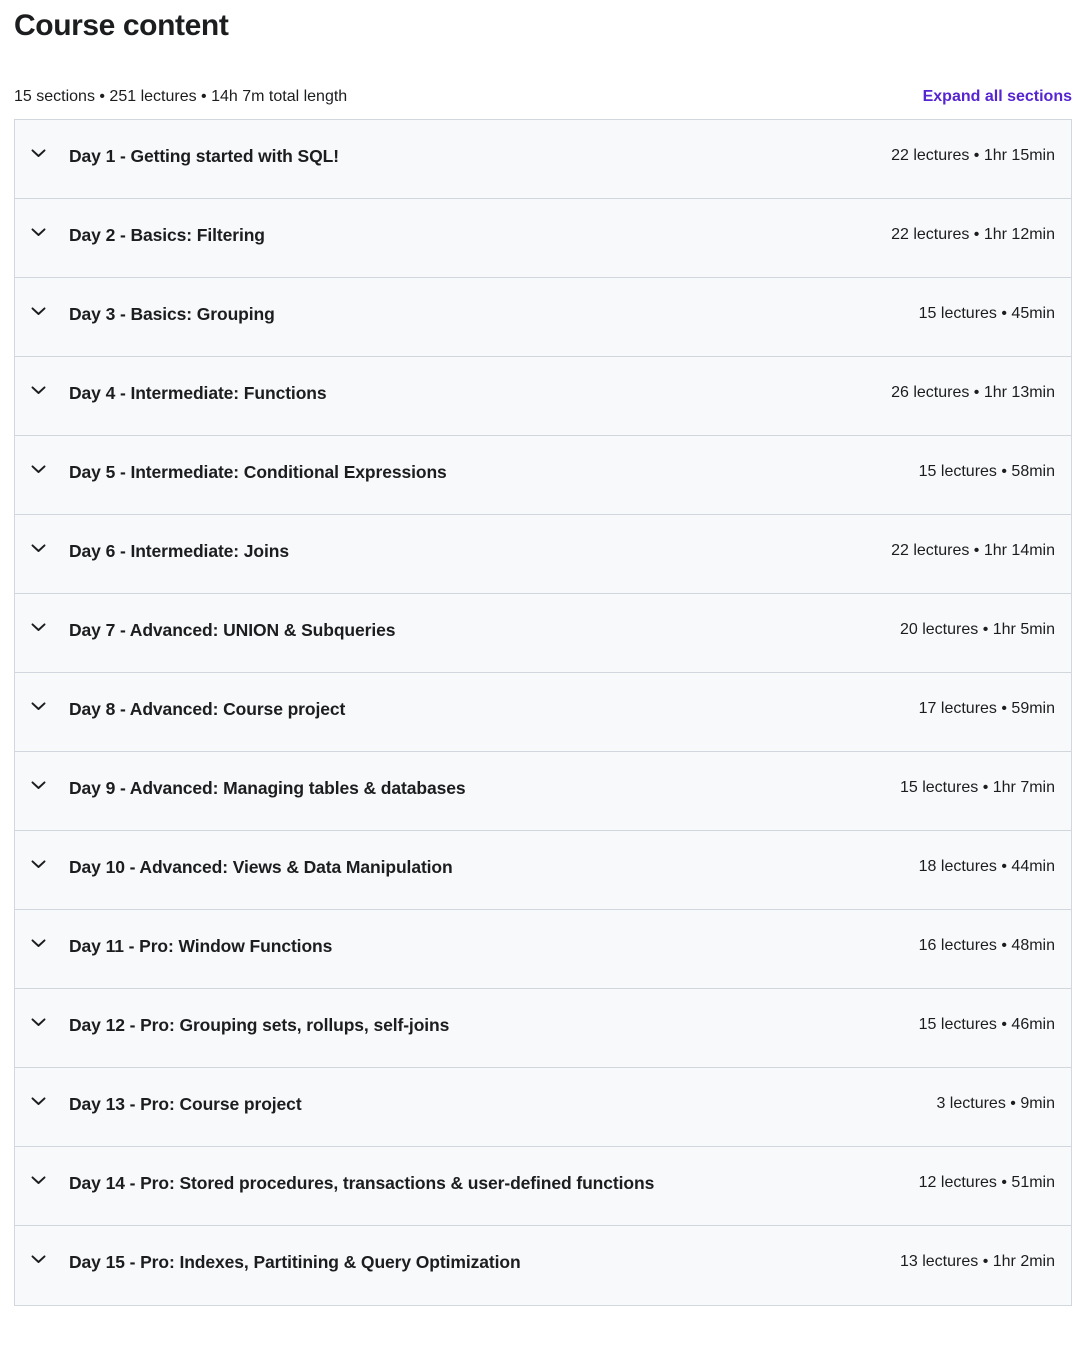  What do you see at coordinates (198, 393) in the screenshot?
I see `section-title: Day 4 - Intermediate: Functions` at bounding box center [198, 393].